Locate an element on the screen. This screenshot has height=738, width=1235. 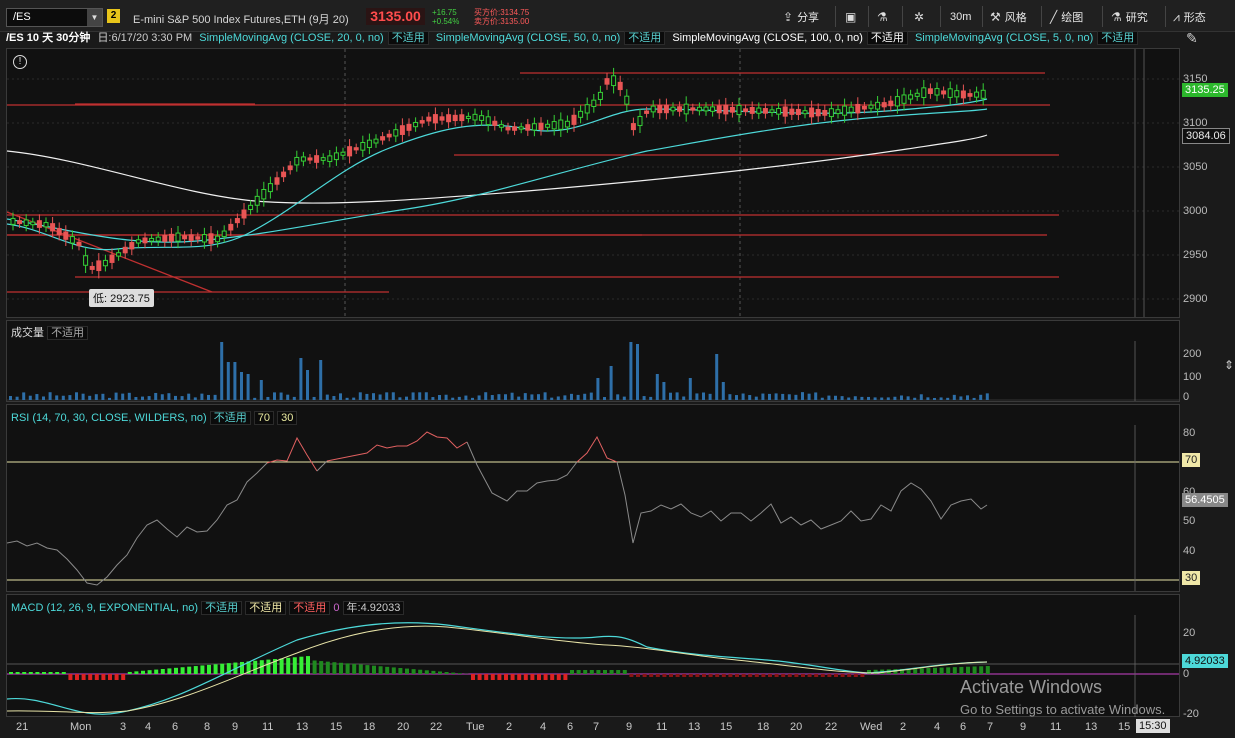
time-axis-label: 6 is located at coordinates (570, 727).